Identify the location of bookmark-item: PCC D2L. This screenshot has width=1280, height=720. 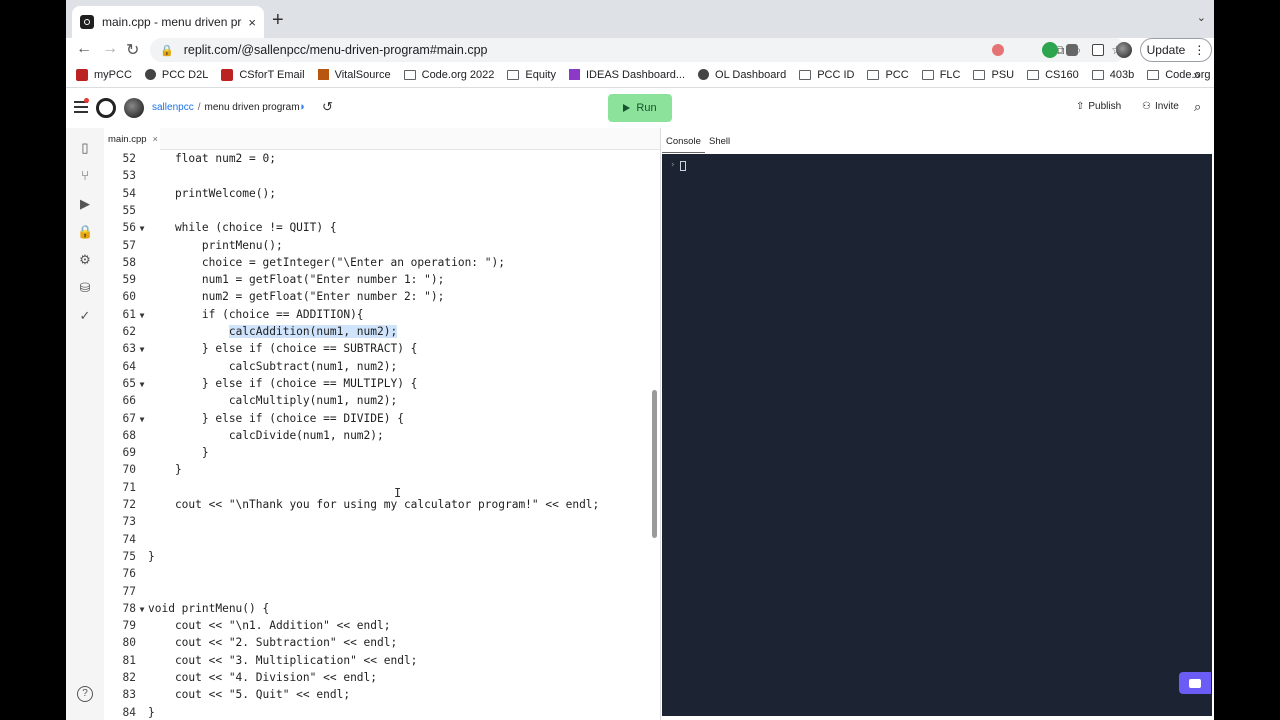
(176, 75).